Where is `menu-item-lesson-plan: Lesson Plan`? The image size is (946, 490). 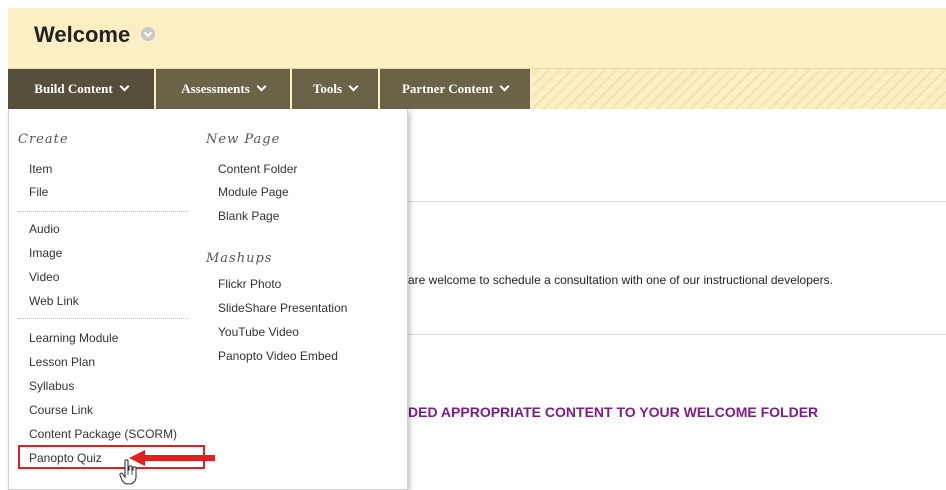
menu-item-lesson-plan: Lesson Plan is located at coordinates (62, 362).